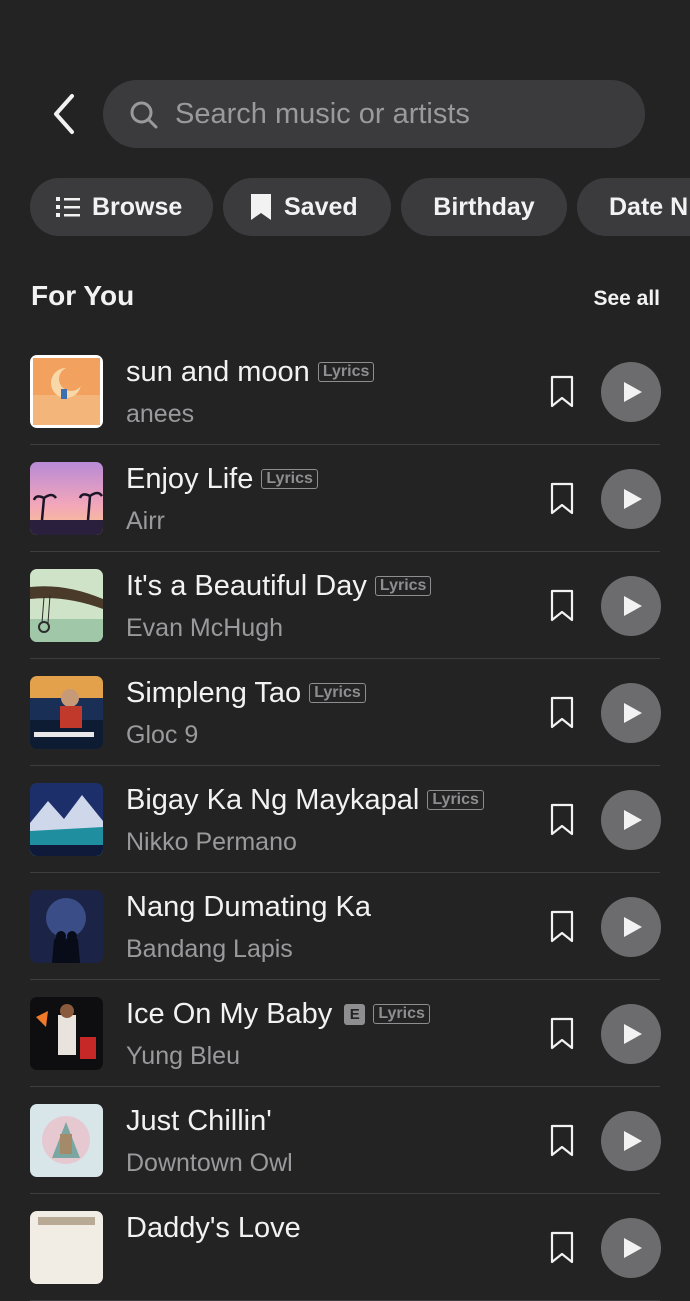 This screenshot has width=690, height=1301. I want to click on song-title: Ice On My Baby, so click(229, 1013).